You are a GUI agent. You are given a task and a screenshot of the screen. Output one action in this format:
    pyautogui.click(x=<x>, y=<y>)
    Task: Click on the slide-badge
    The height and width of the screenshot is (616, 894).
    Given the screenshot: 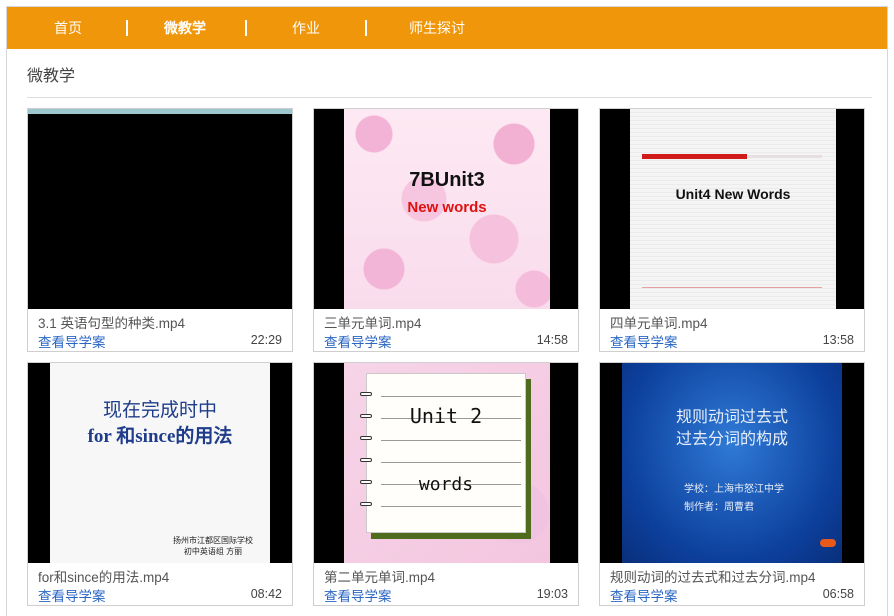 What is the action you would take?
    pyautogui.click(x=828, y=543)
    